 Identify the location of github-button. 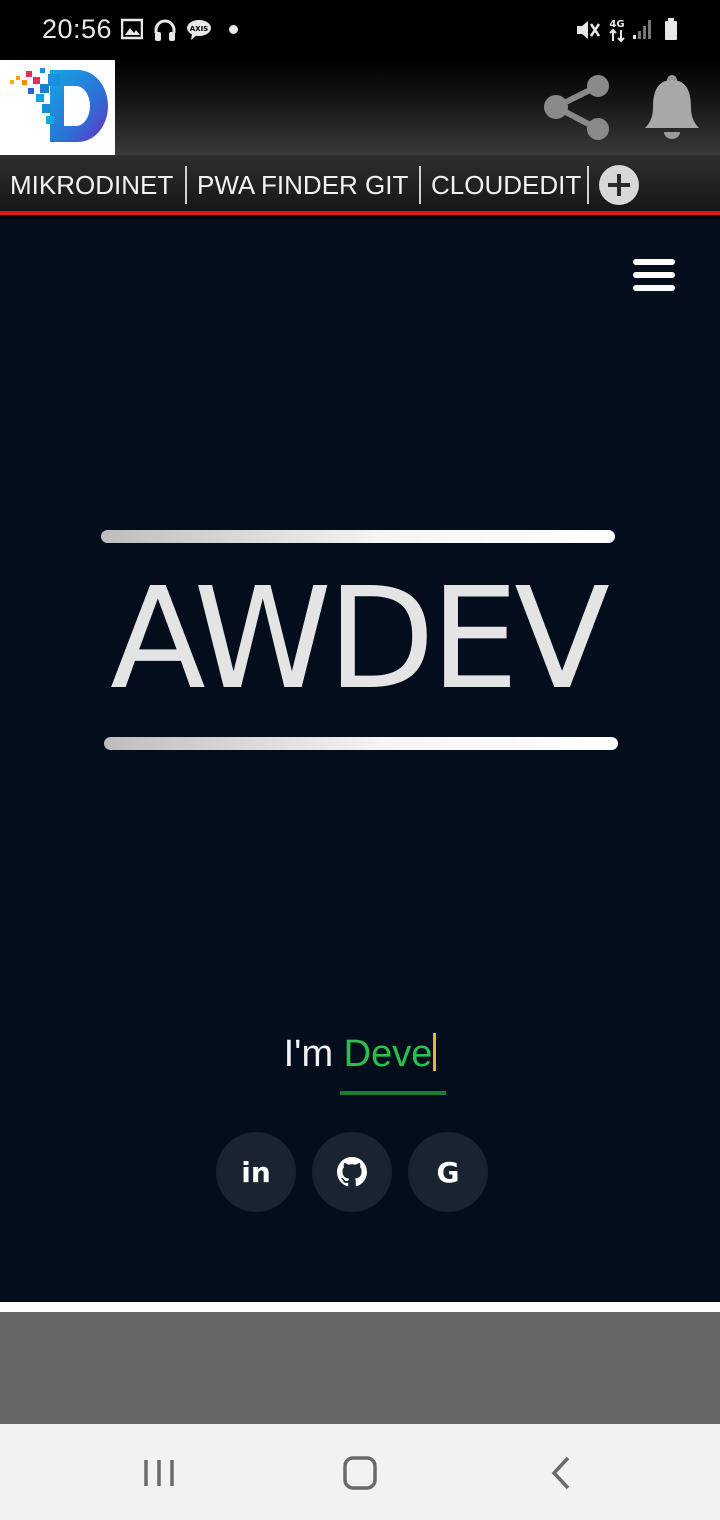
(352, 1172).